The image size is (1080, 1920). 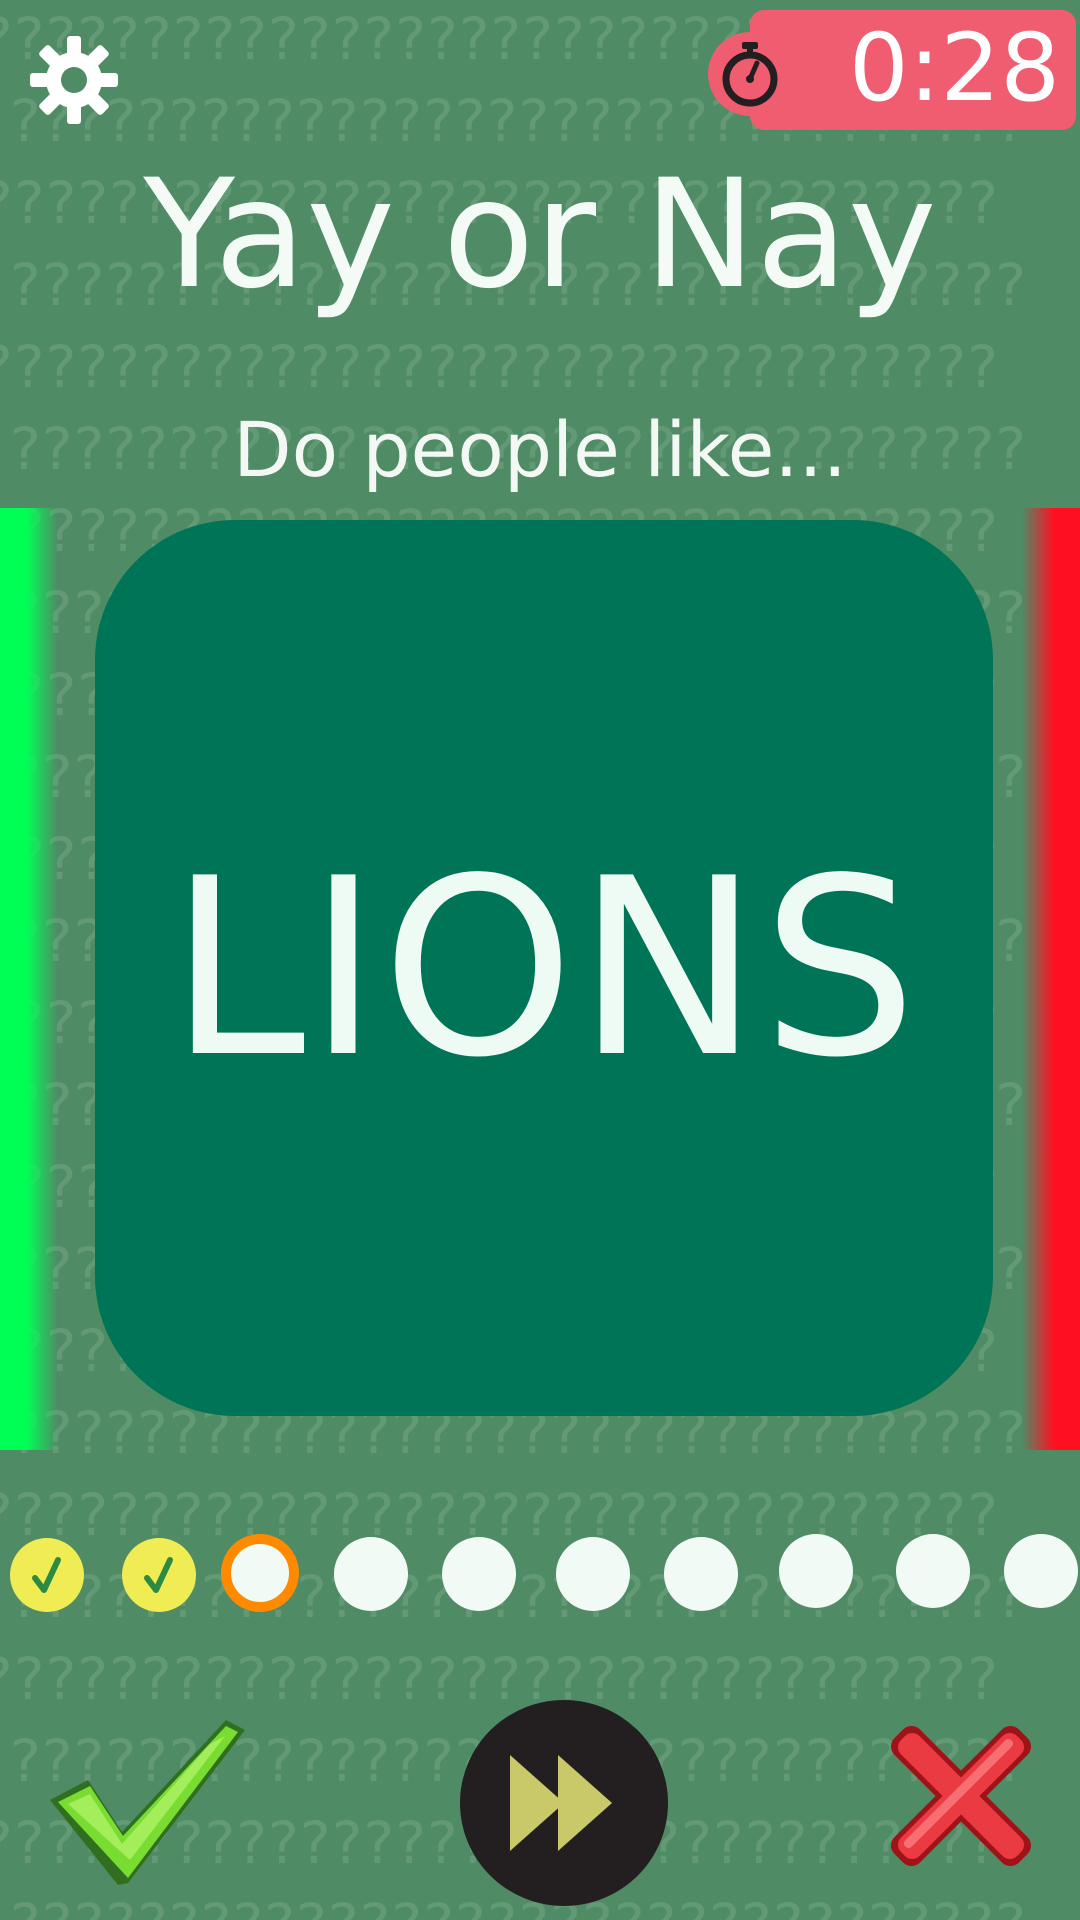 What do you see at coordinates (540, 1575) in the screenshot?
I see `progress-track` at bounding box center [540, 1575].